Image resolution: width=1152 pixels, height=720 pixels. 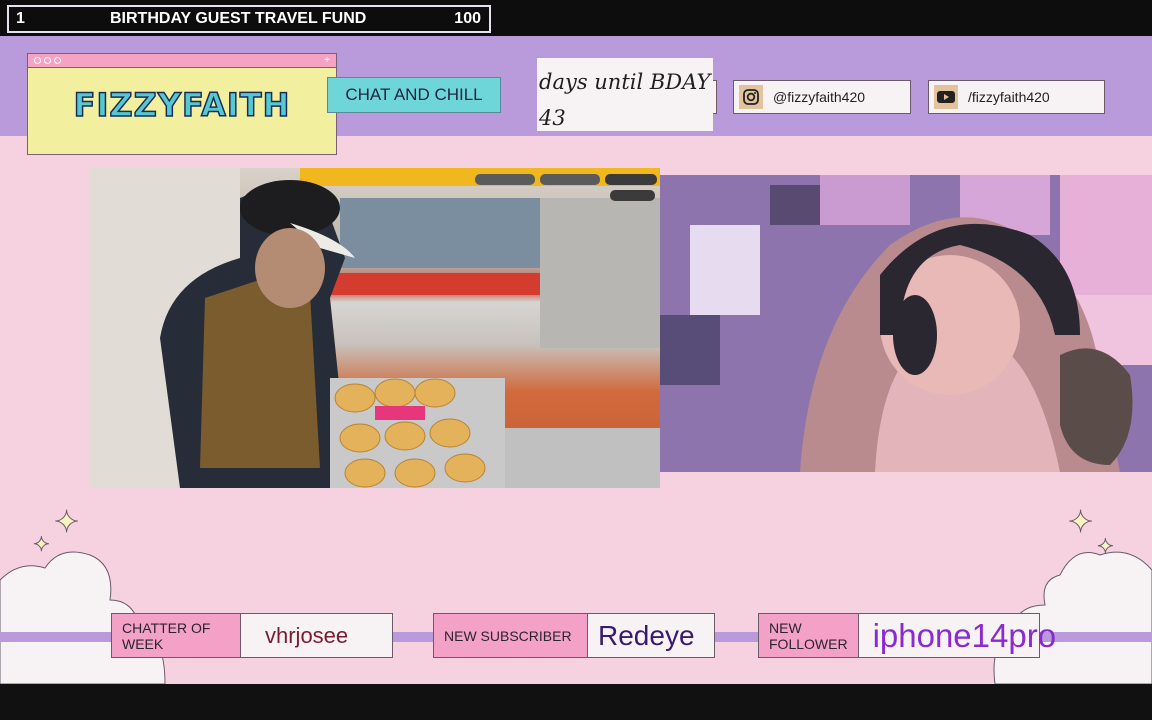 What do you see at coordinates (646, 635) in the screenshot?
I see `new-subscriber-value: Redeye` at bounding box center [646, 635].